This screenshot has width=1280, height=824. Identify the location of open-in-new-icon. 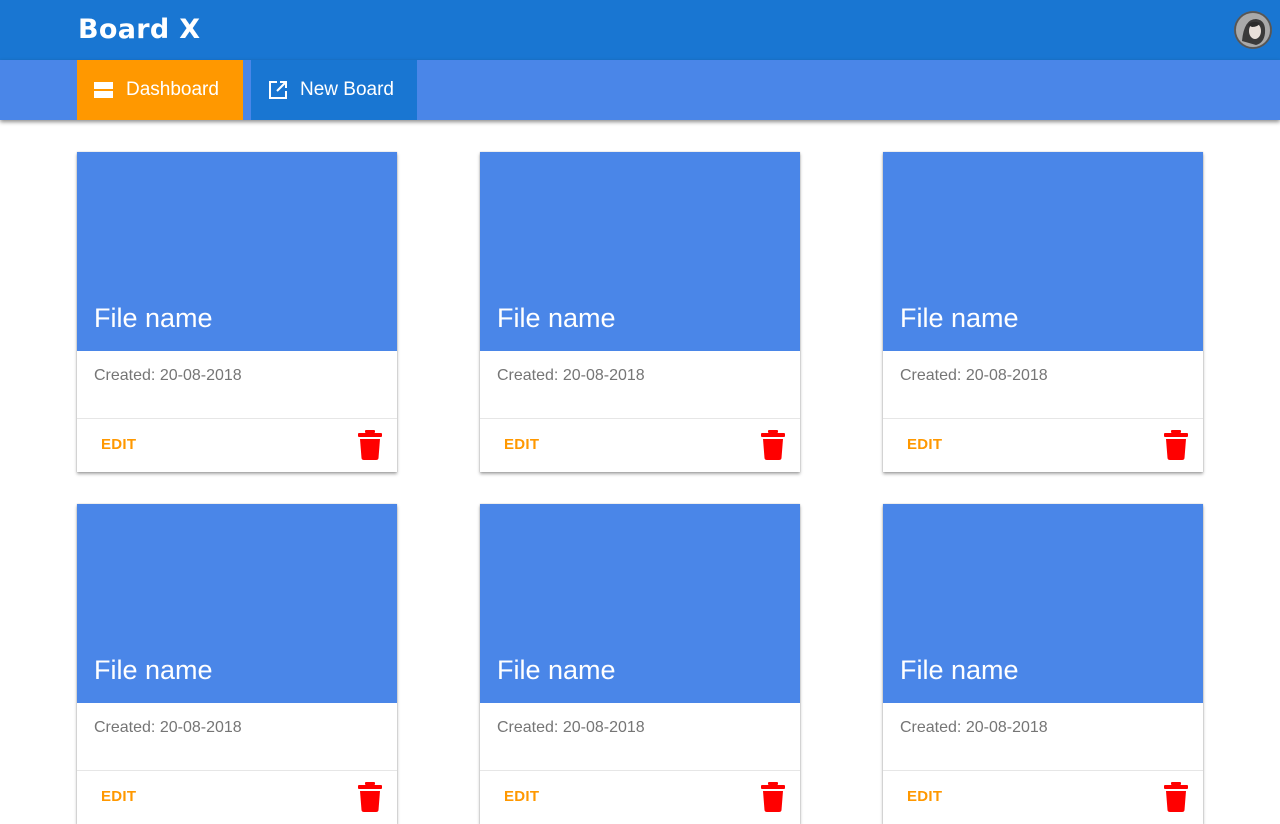
(278, 90).